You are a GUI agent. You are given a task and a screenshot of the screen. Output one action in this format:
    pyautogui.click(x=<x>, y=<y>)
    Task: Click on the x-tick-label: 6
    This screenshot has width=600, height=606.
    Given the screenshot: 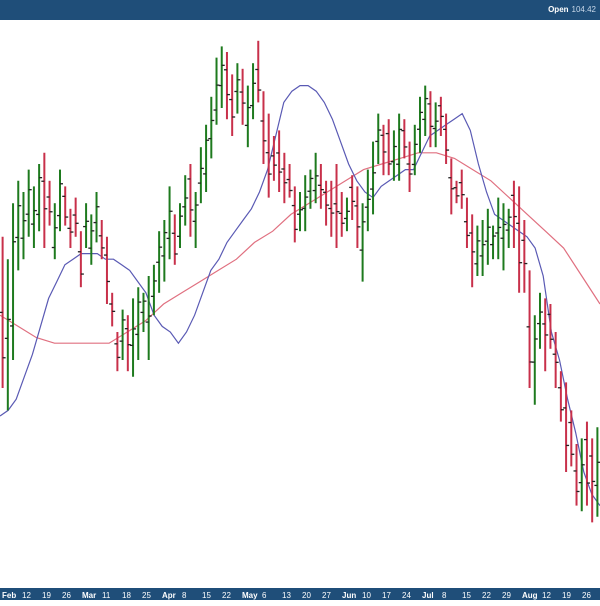 What is the action you would take?
    pyautogui.click(x=264, y=595)
    